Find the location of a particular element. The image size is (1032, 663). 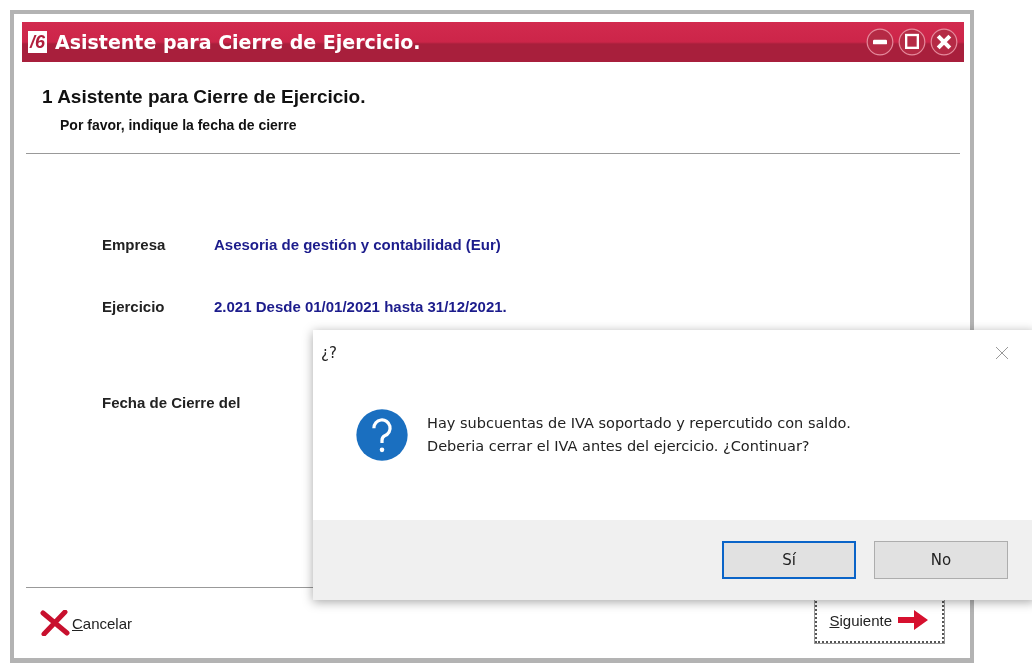

close-icon is located at coordinates (944, 42).